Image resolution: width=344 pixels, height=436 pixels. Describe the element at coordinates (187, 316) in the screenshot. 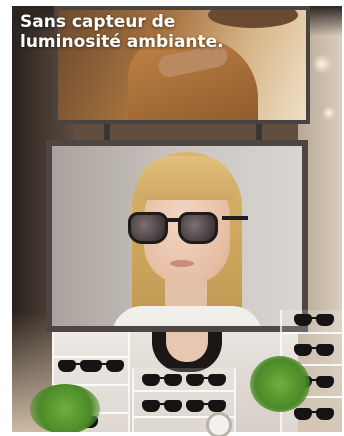

I see `model-shirt` at that location.